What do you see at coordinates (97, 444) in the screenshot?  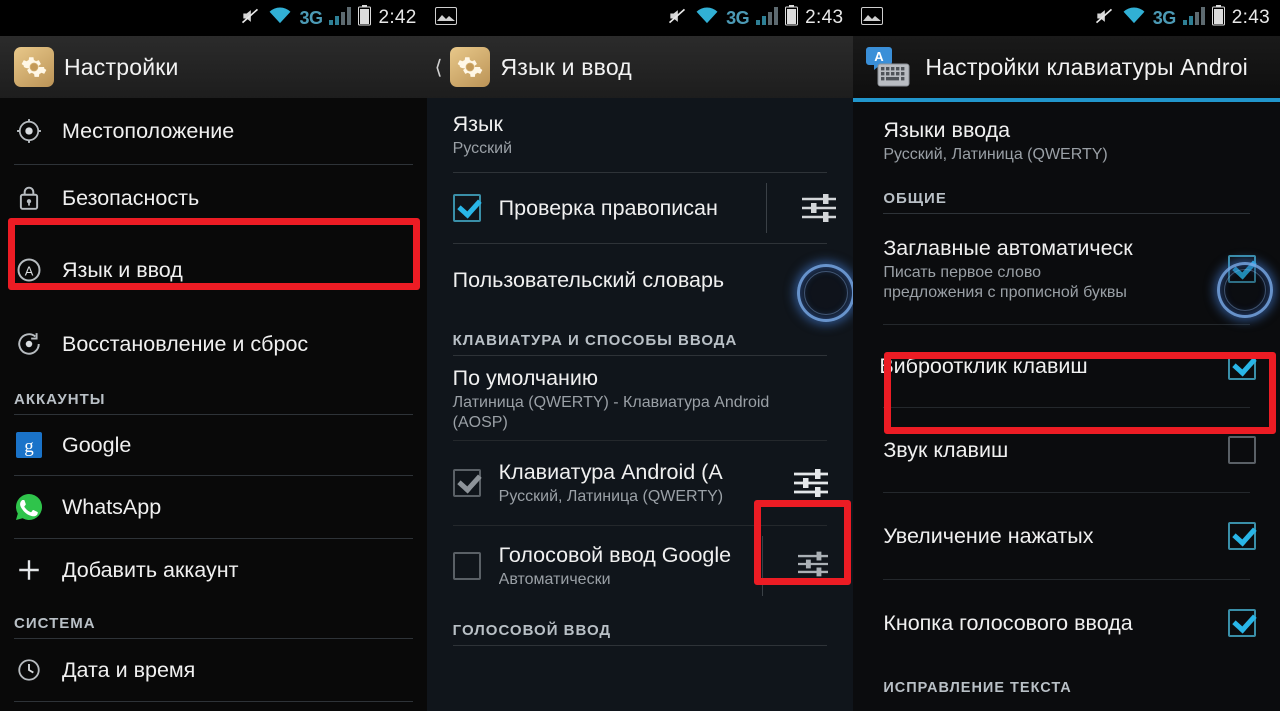 I see `list-item-label: Google` at bounding box center [97, 444].